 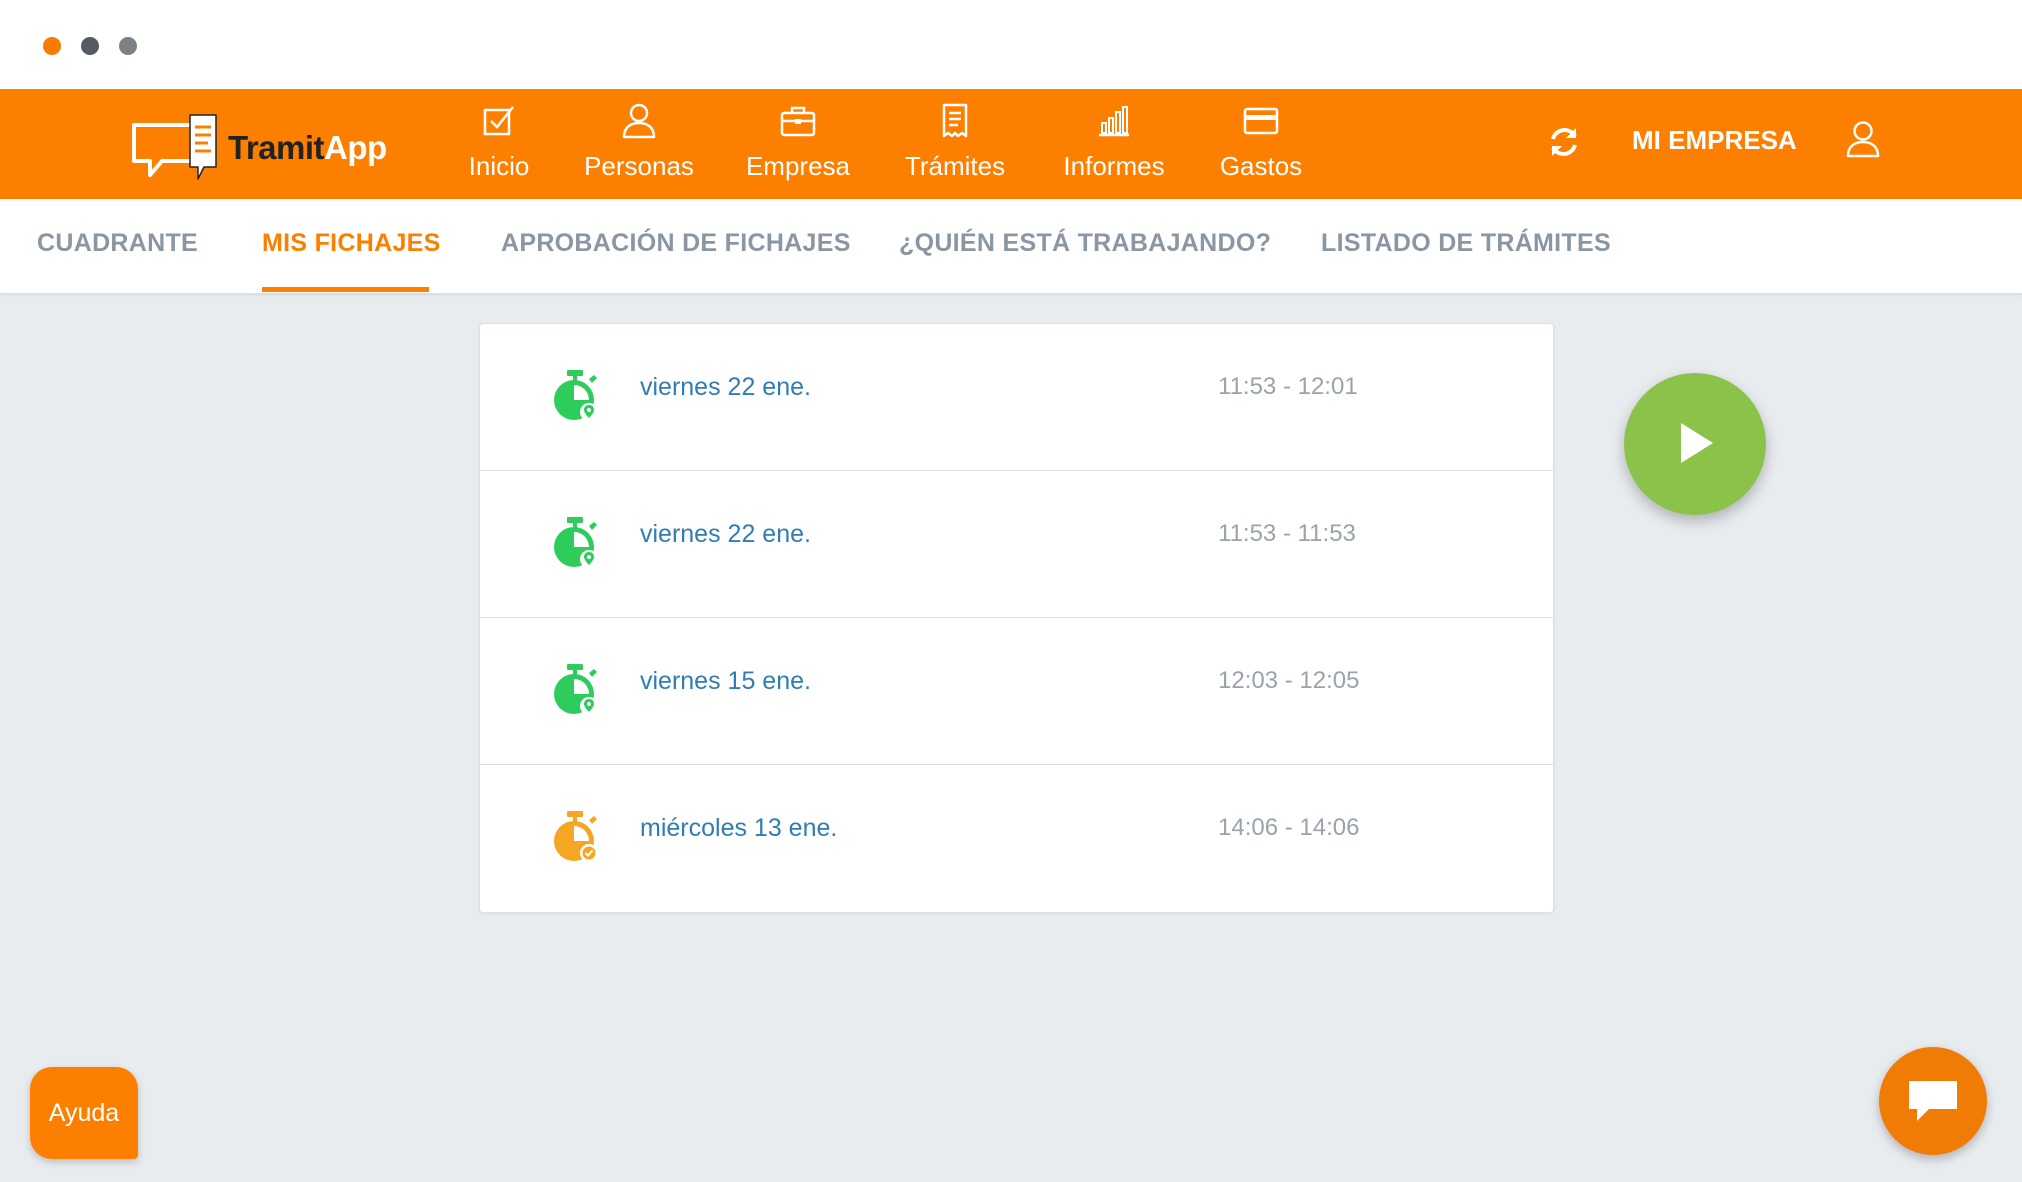 What do you see at coordinates (955, 146) in the screenshot?
I see `nav-item-tramites: Trámites` at bounding box center [955, 146].